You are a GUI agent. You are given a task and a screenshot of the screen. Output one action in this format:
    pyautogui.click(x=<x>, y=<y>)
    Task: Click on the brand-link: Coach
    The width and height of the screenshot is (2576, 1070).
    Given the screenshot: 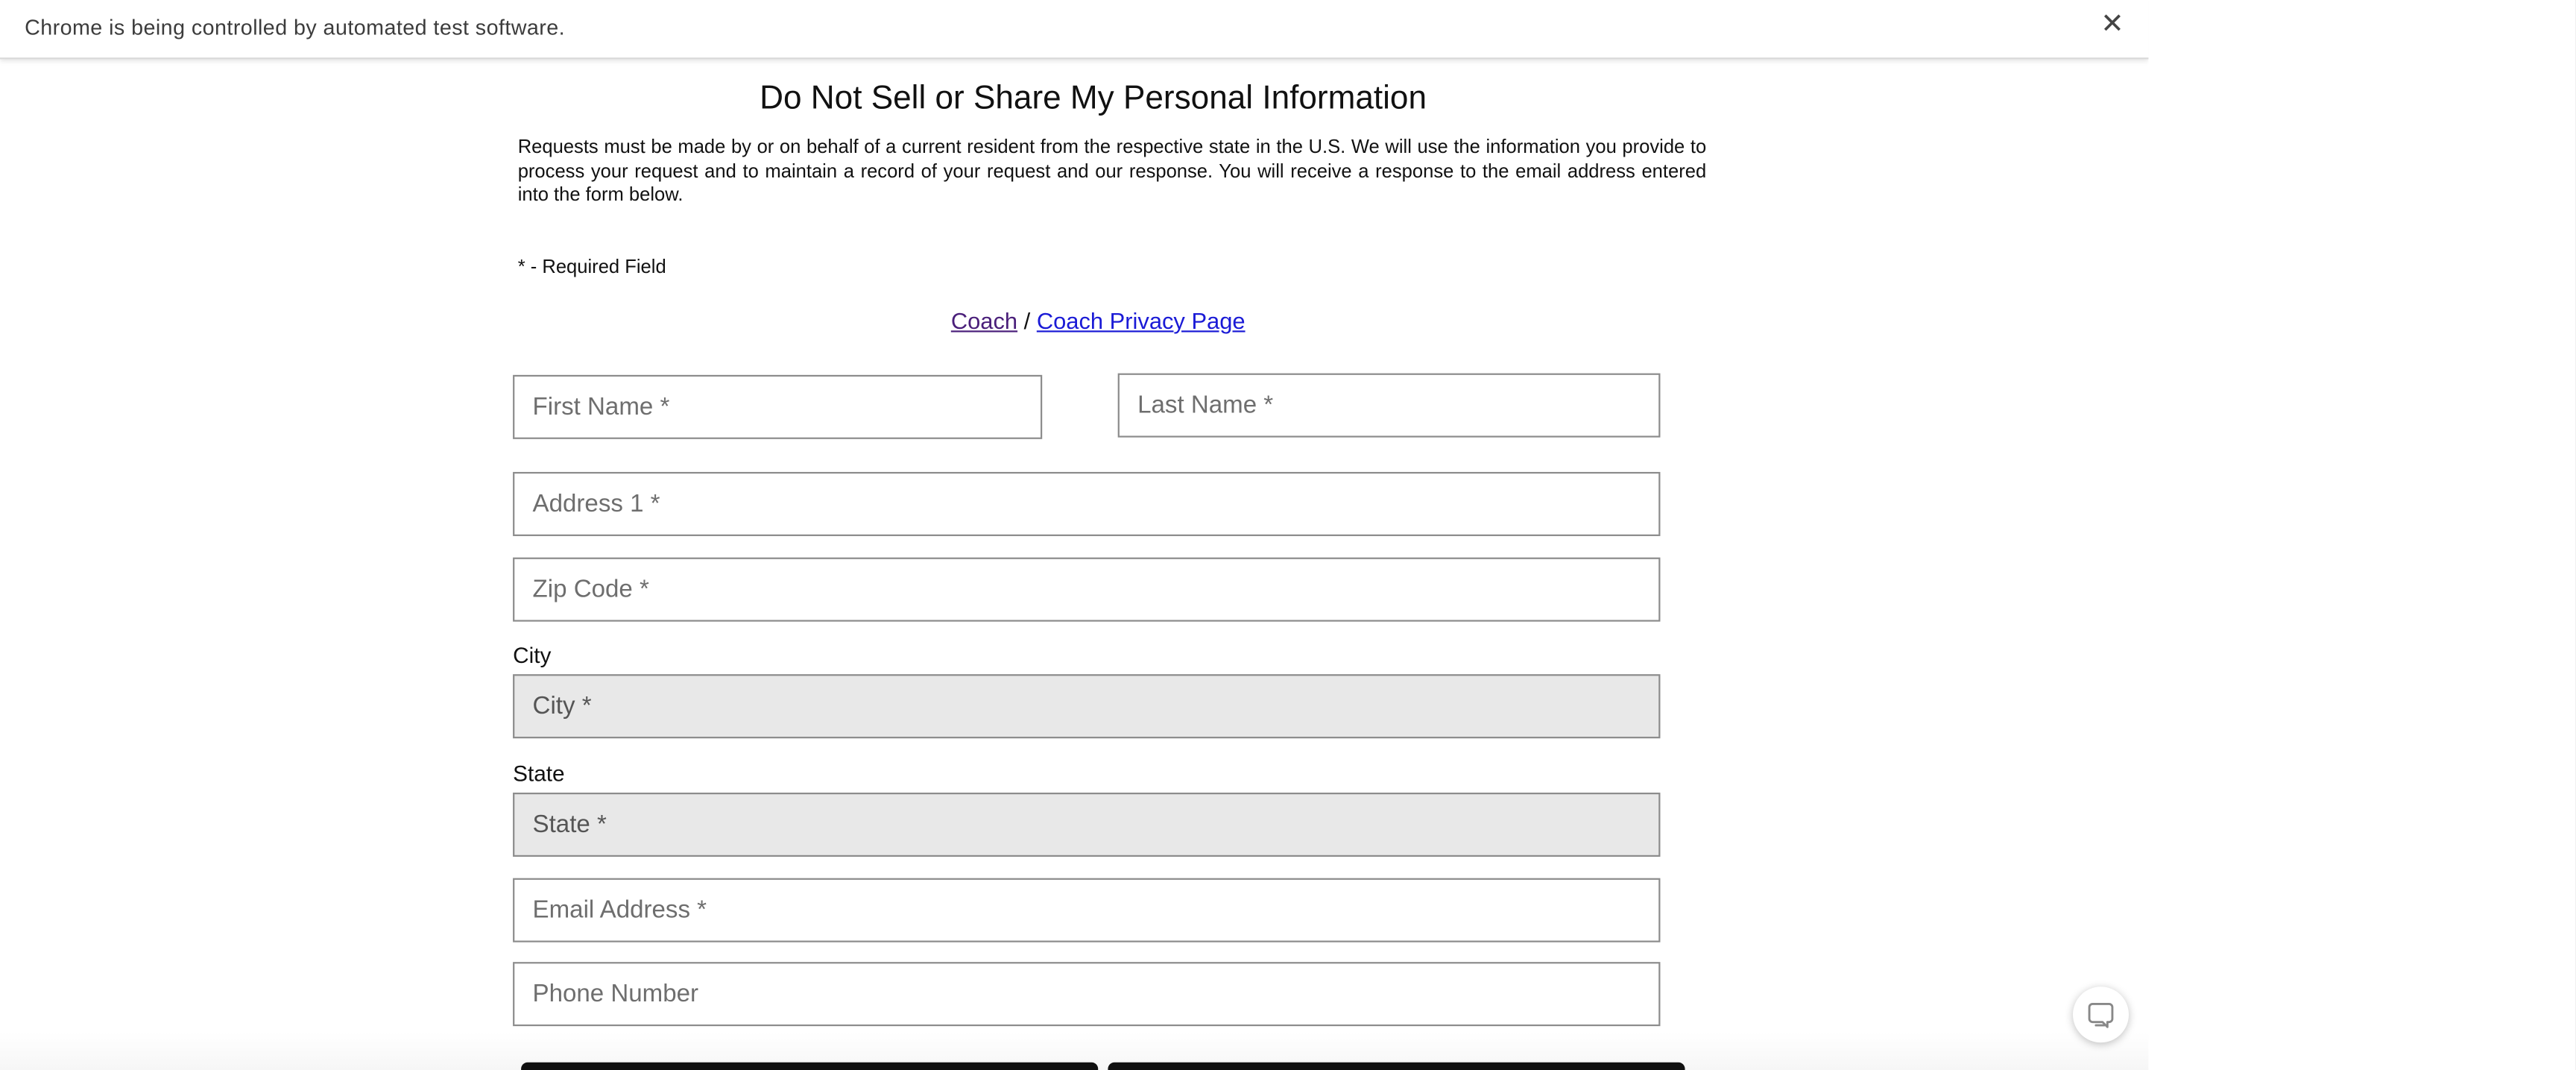 What is the action you would take?
    pyautogui.click(x=984, y=320)
    